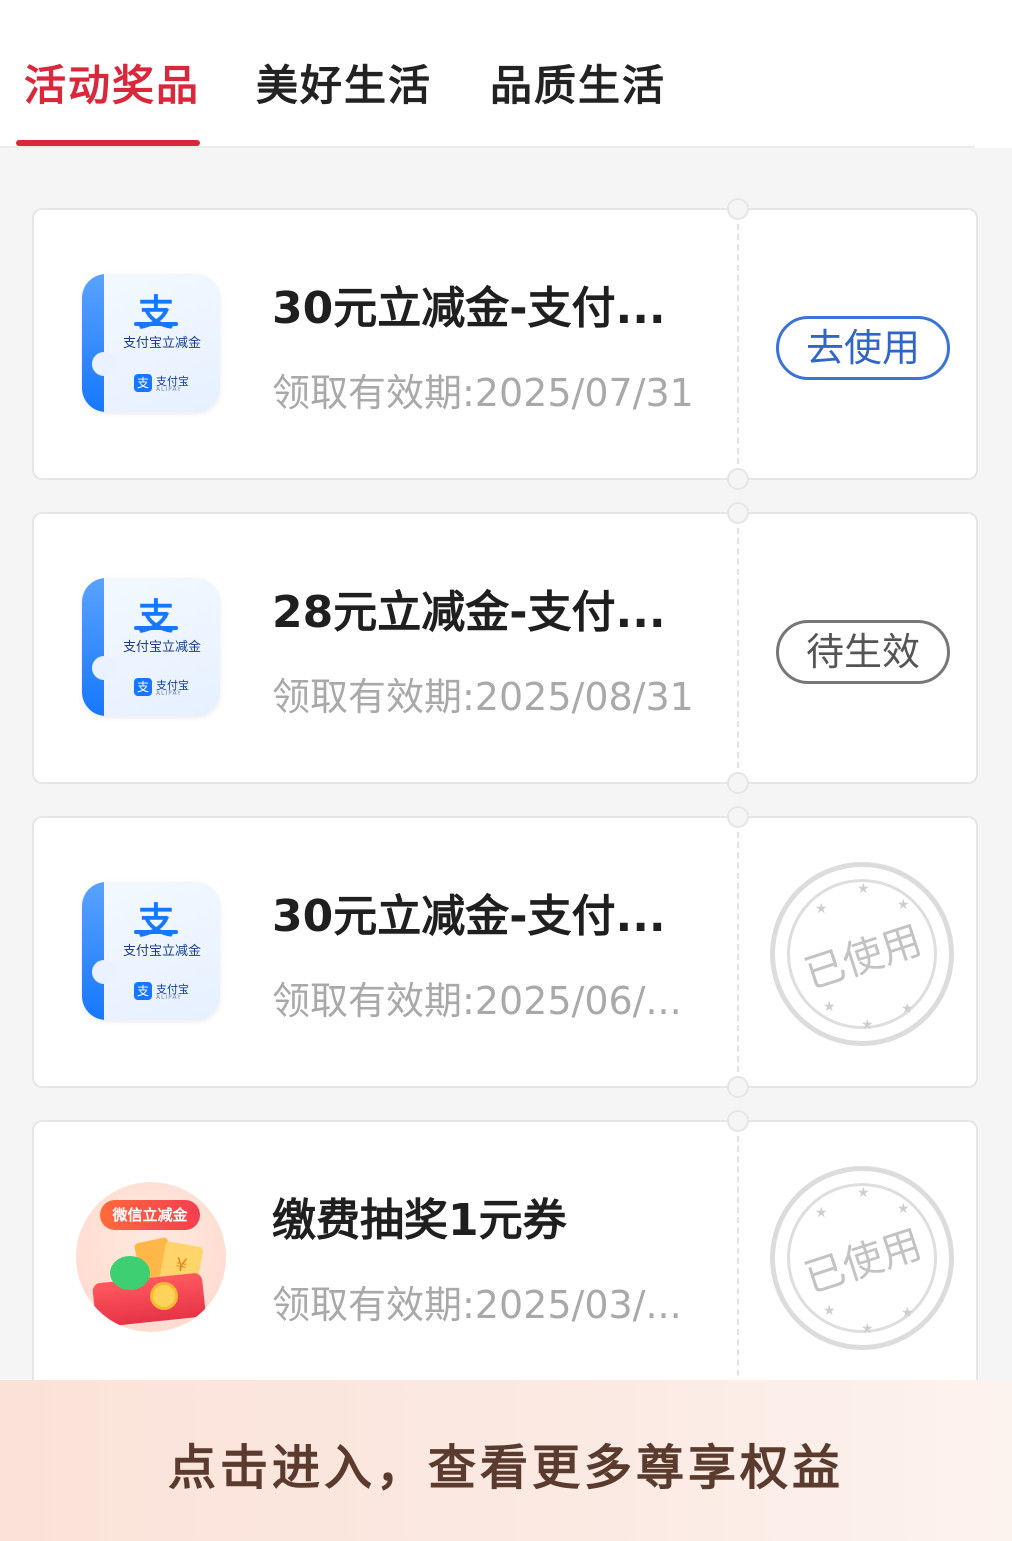 This screenshot has height=1541, width=1012. I want to click on tab-quality-life: 品质生活, so click(578, 82).